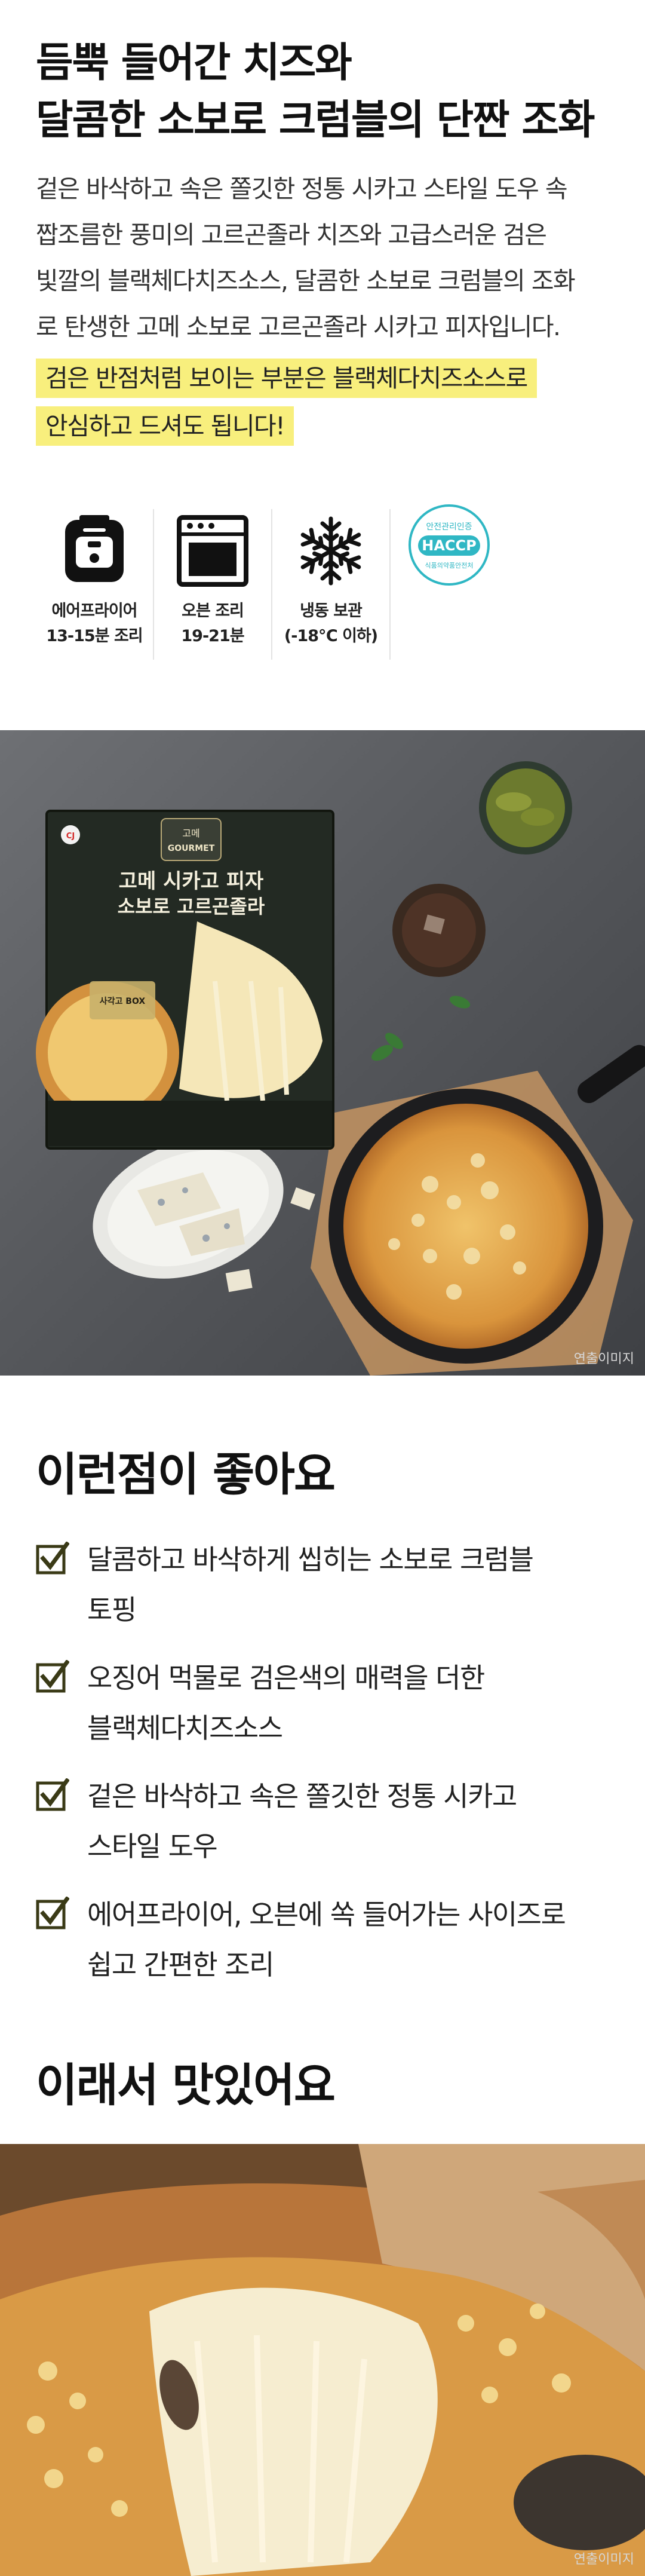 Image resolution: width=645 pixels, height=2576 pixels. What do you see at coordinates (449, 527) in the screenshot?
I see `svg-text: 안전관리인증` at bounding box center [449, 527].